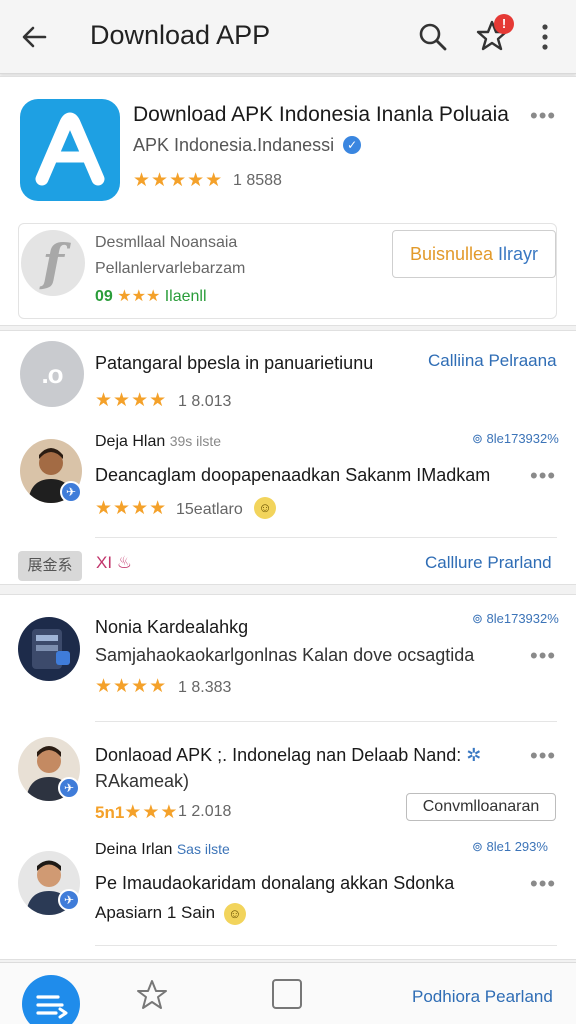 This screenshot has height=1024, width=576. I want to click on settings-icon: ✲, so click(474, 755).